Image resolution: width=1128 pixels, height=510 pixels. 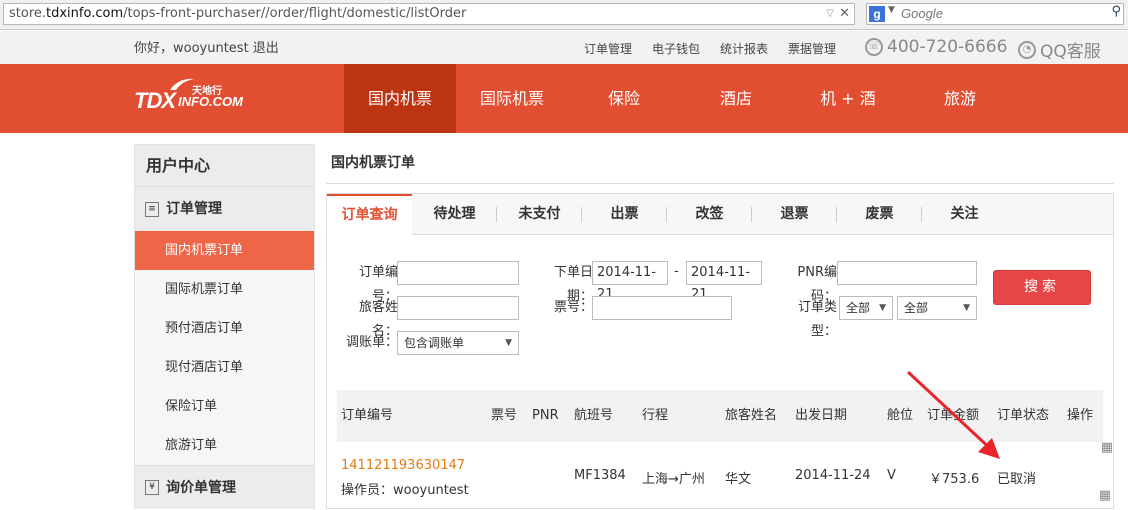 I want to click on th-ticket-no: 票号, so click(x=504, y=415).